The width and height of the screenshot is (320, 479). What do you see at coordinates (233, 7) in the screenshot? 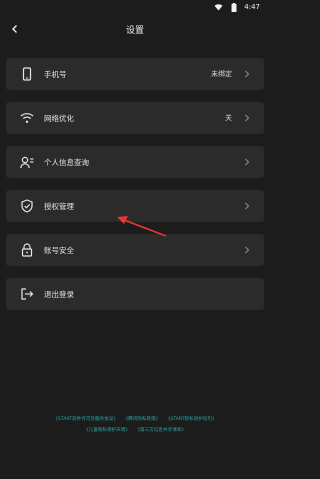
I see `battery-icon` at bounding box center [233, 7].